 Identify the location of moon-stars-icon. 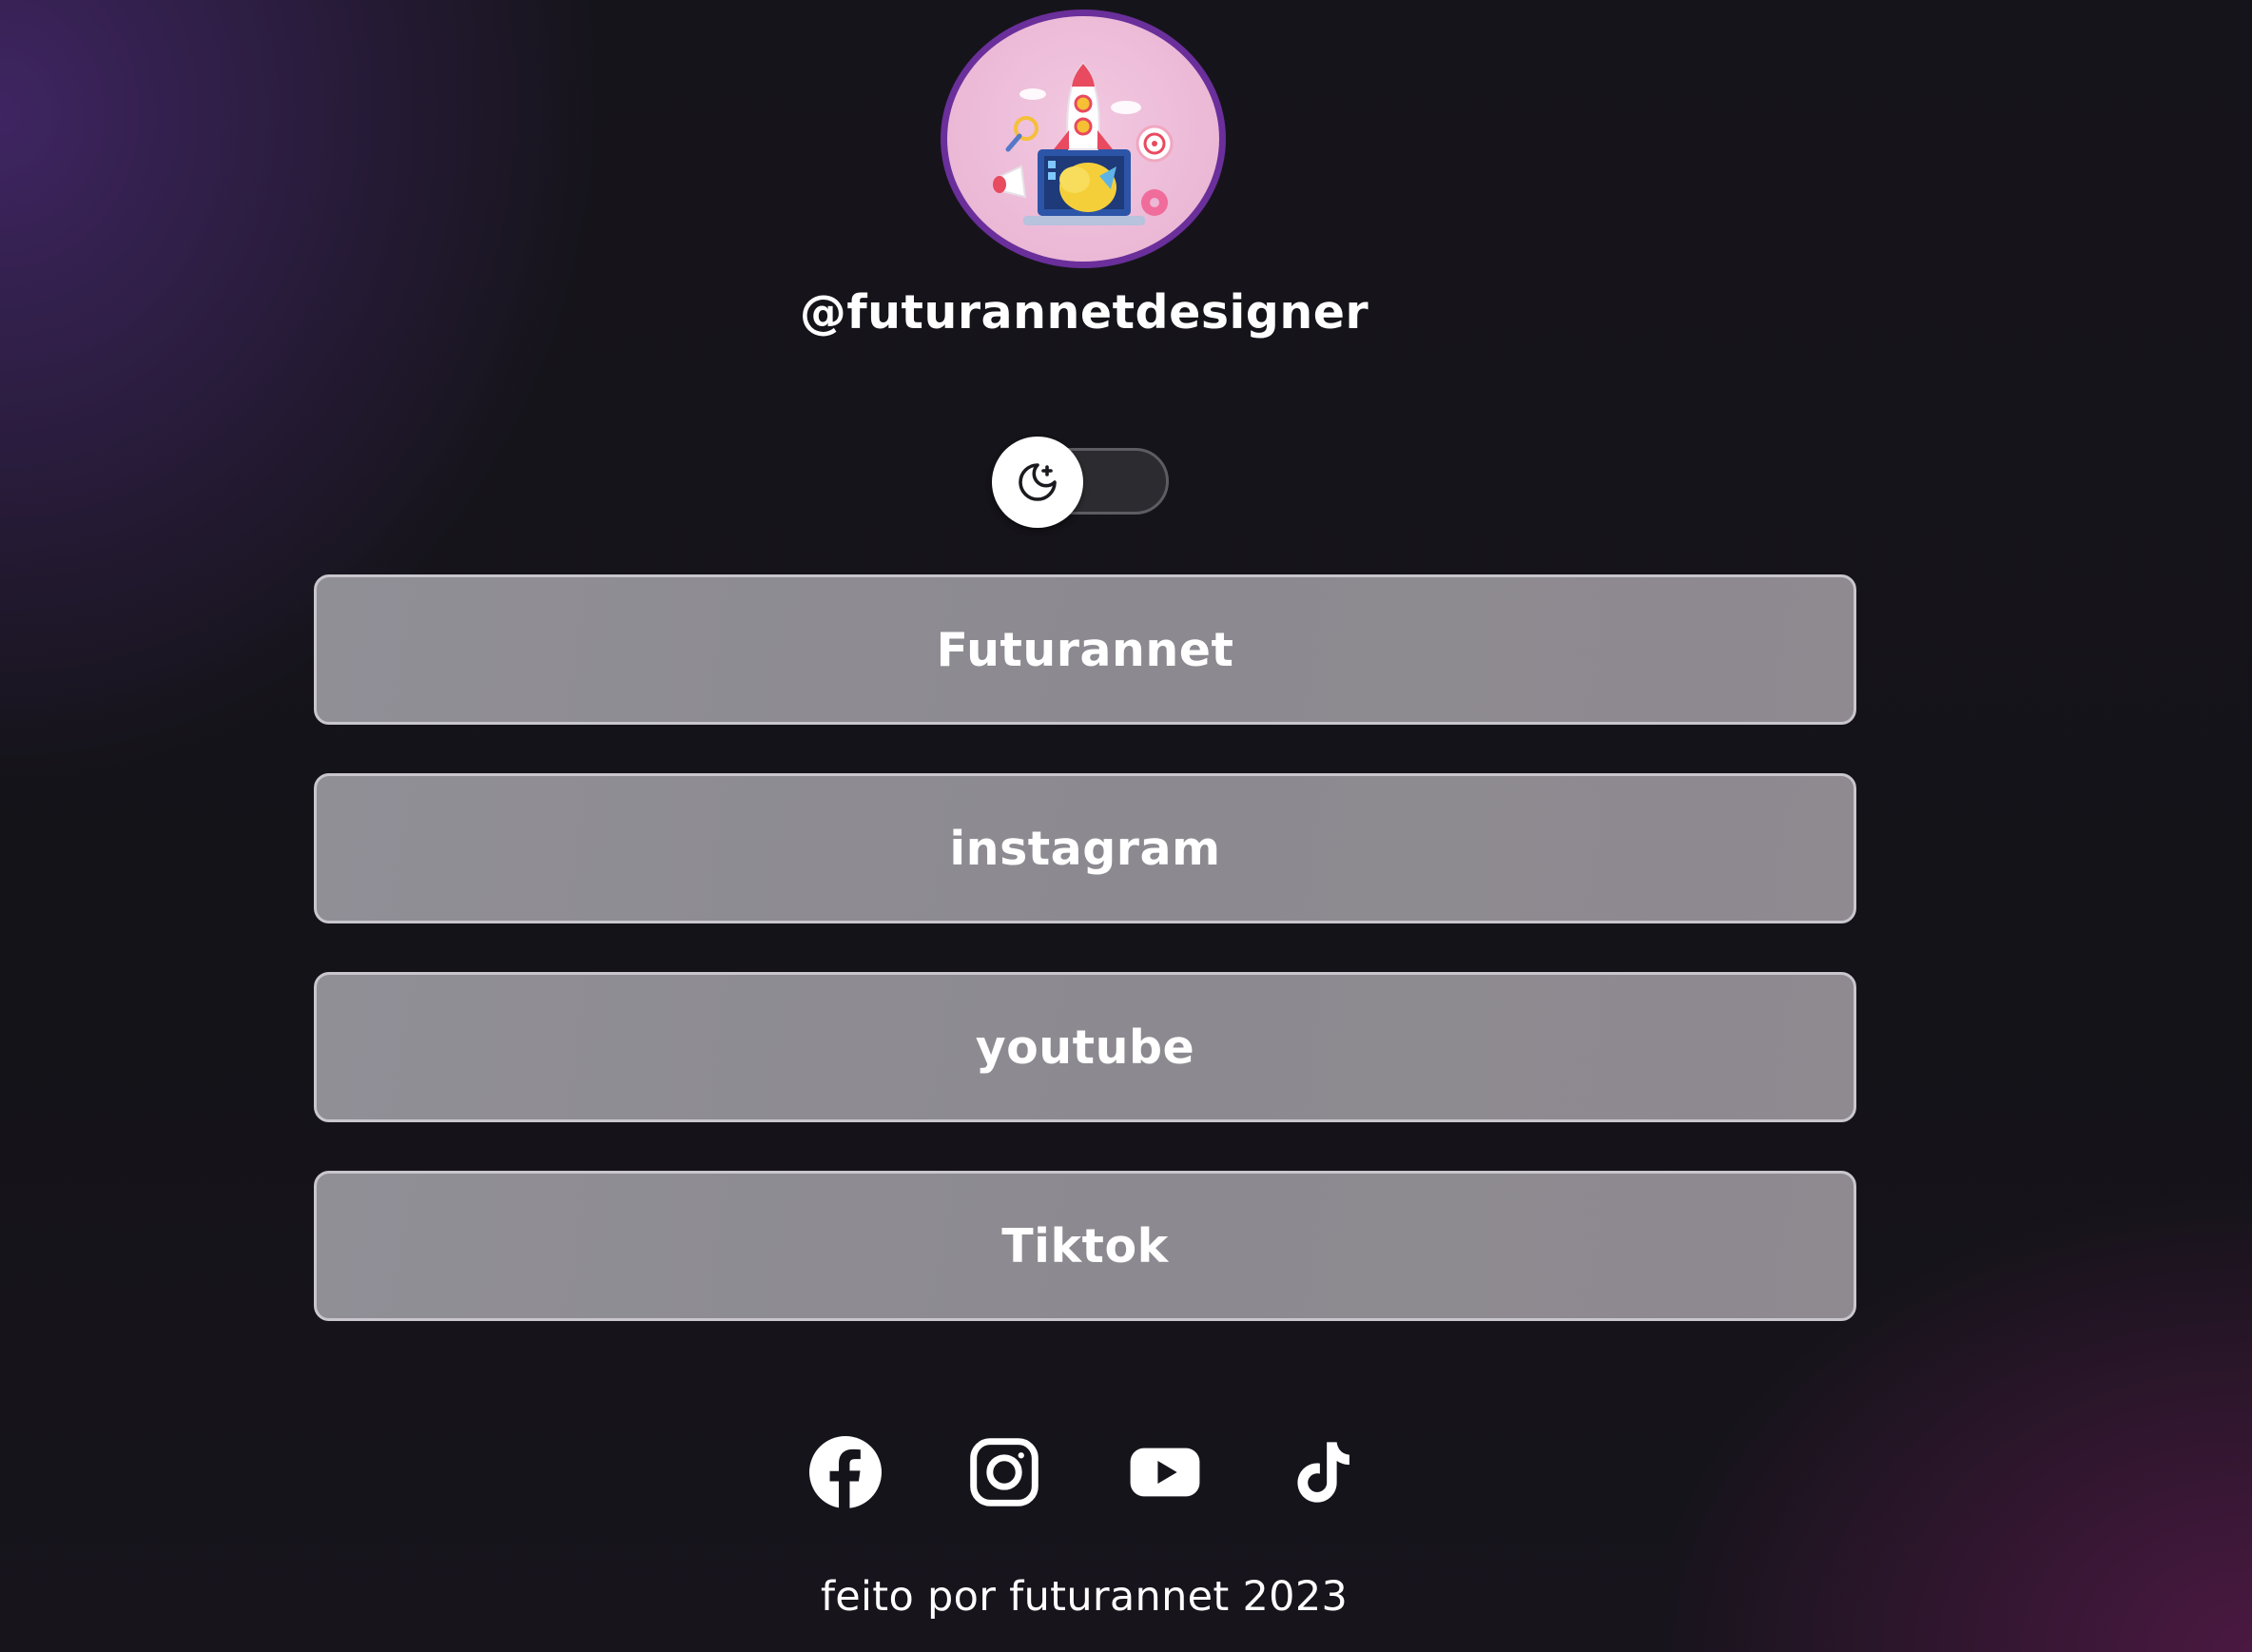
(1038, 482).